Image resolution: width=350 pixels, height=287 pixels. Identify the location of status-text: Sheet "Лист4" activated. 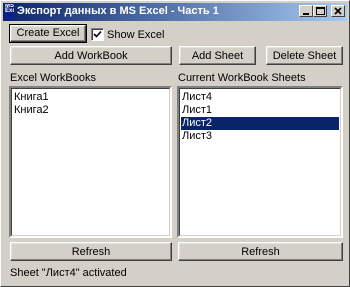
(68, 273).